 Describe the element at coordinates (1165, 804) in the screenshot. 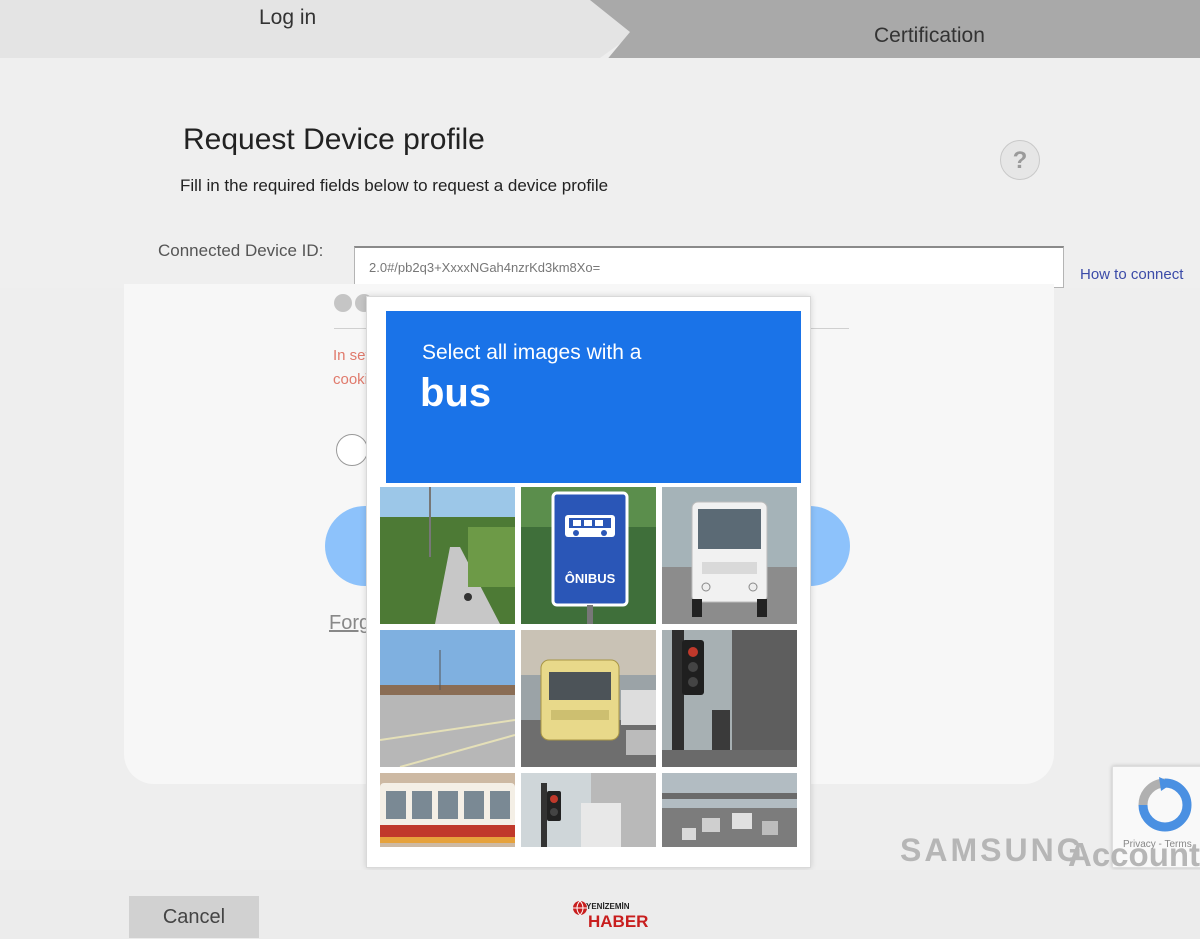

I see `recaptcha-logo-icon` at that location.